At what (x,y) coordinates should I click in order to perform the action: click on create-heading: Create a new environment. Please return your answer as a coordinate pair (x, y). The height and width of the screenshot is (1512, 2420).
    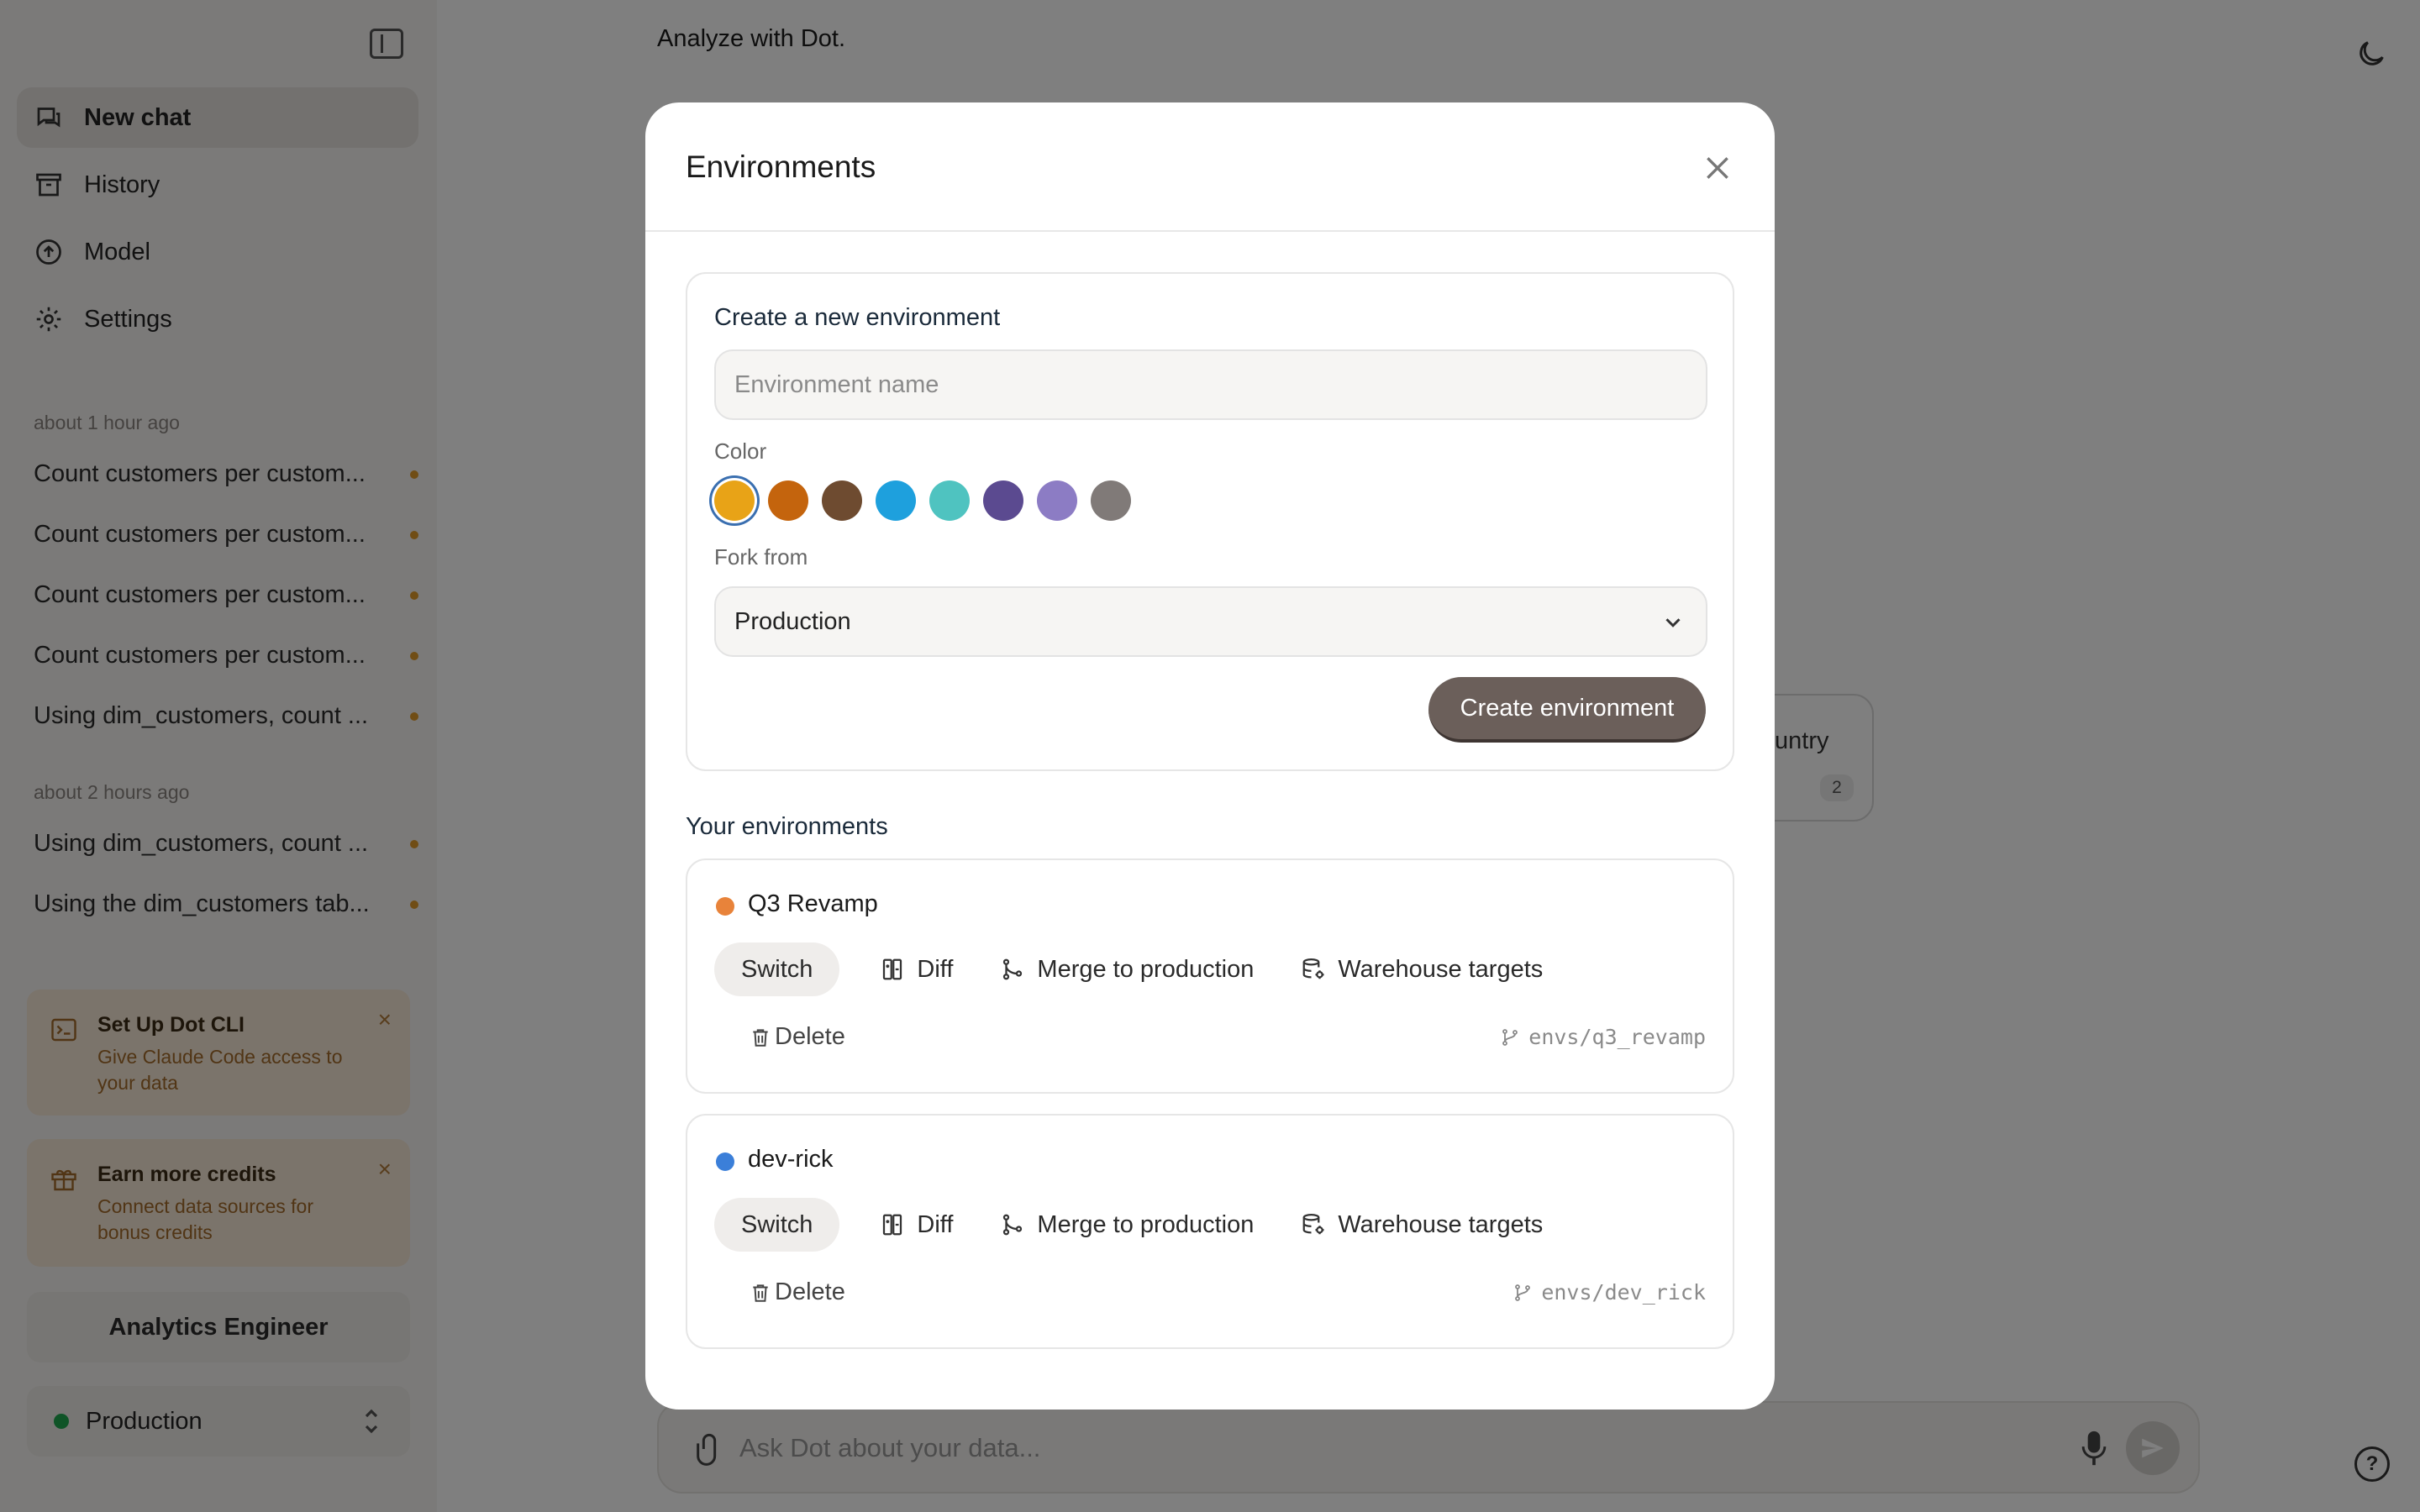
    Looking at the image, I should click on (857, 317).